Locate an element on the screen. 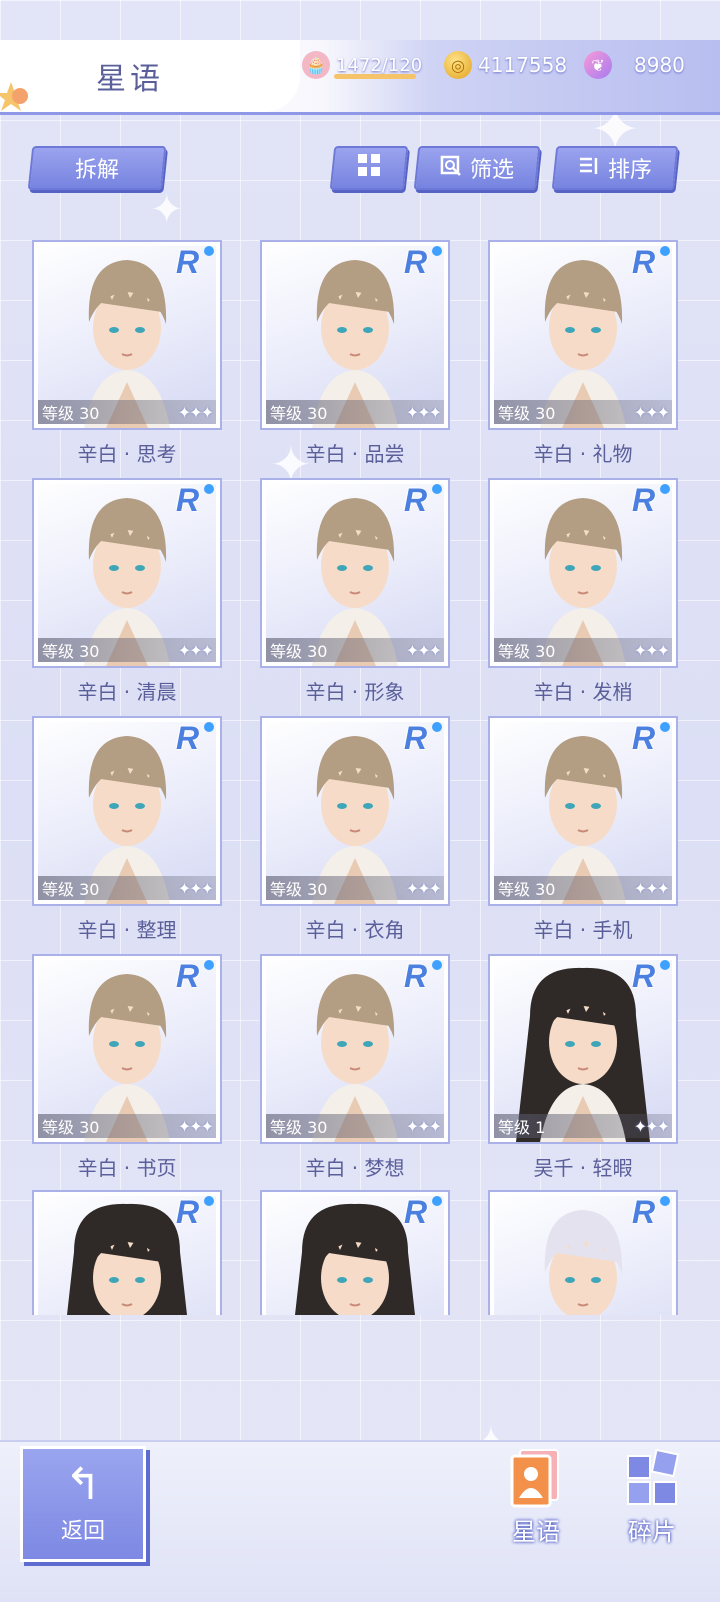  card-item: R 等级 30 ✦✦✦ 辛白 · 衣角 is located at coordinates (355, 829).